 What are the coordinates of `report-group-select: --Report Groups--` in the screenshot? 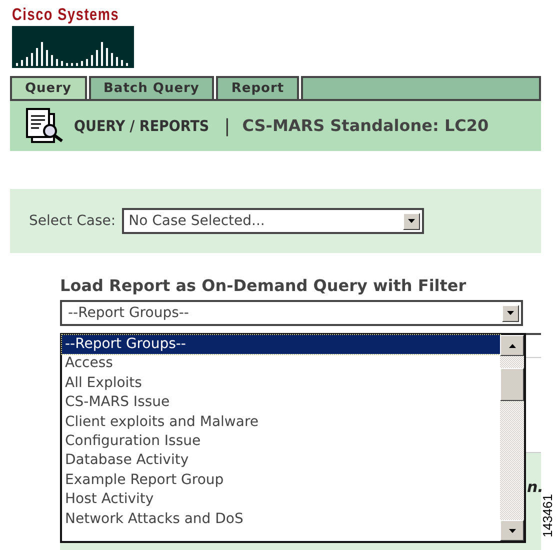 It's located at (291, 313).